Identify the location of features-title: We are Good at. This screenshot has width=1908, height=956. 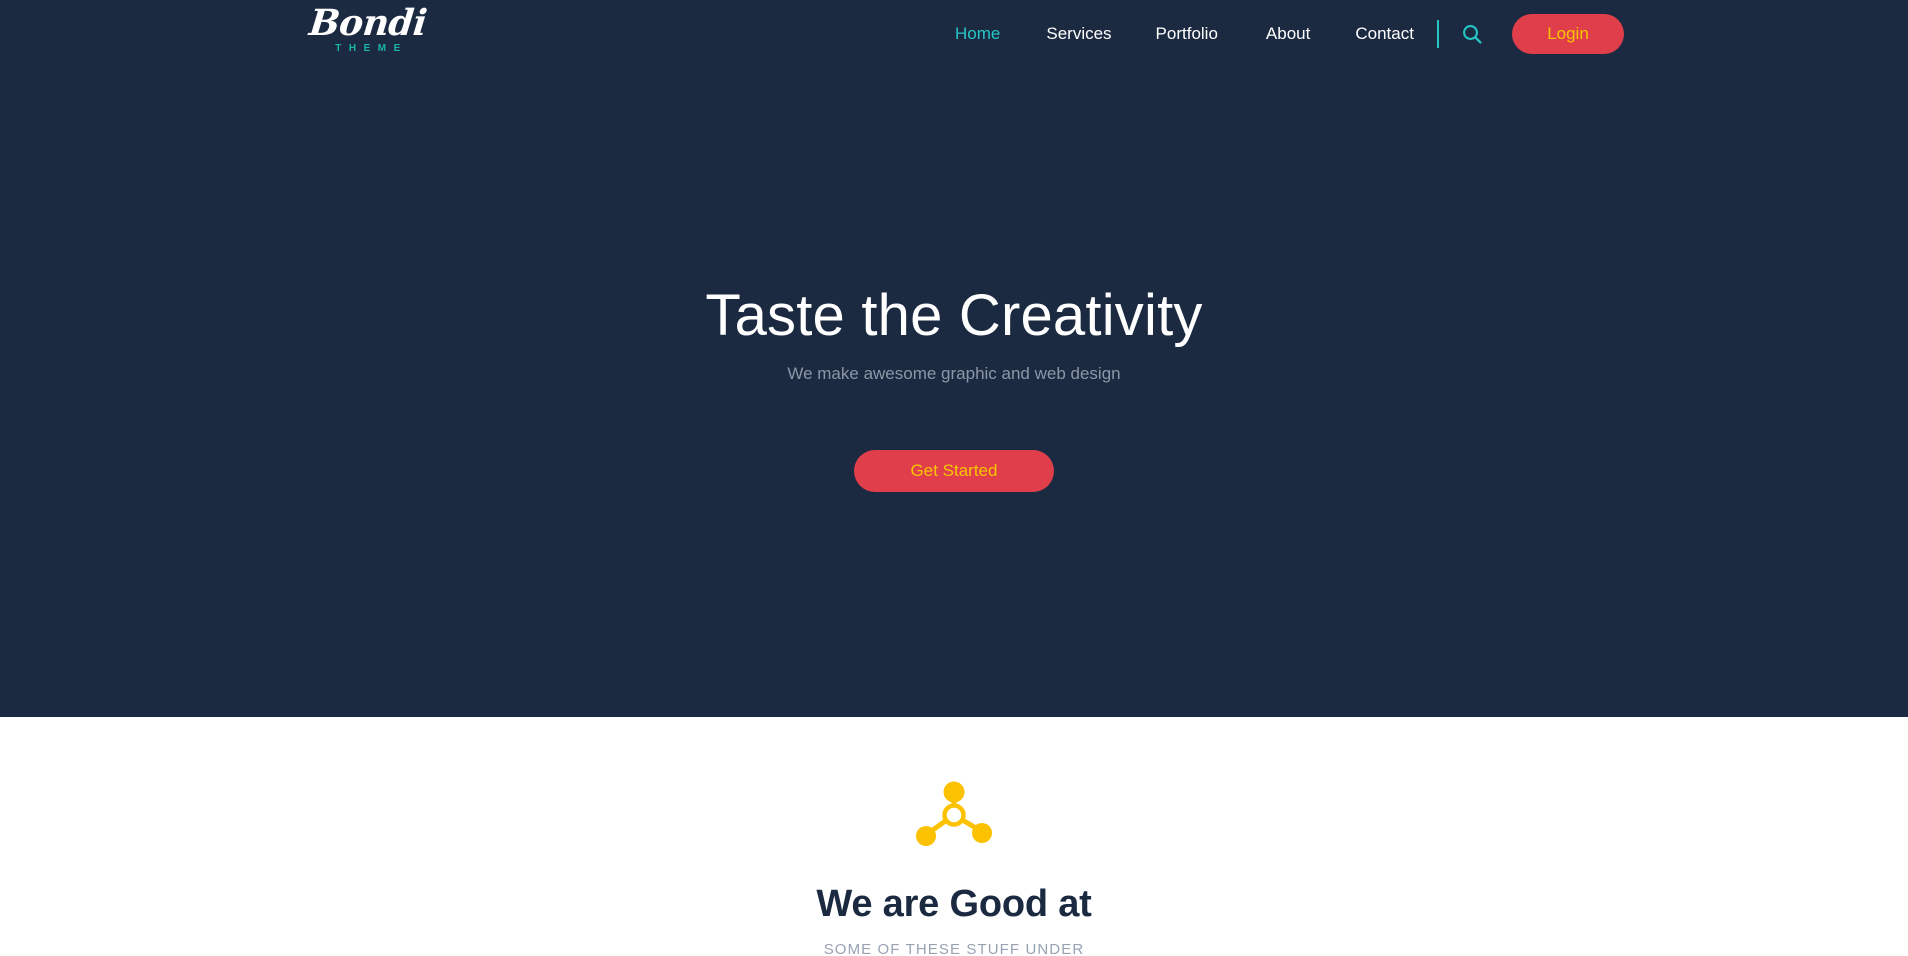
(954, 904).